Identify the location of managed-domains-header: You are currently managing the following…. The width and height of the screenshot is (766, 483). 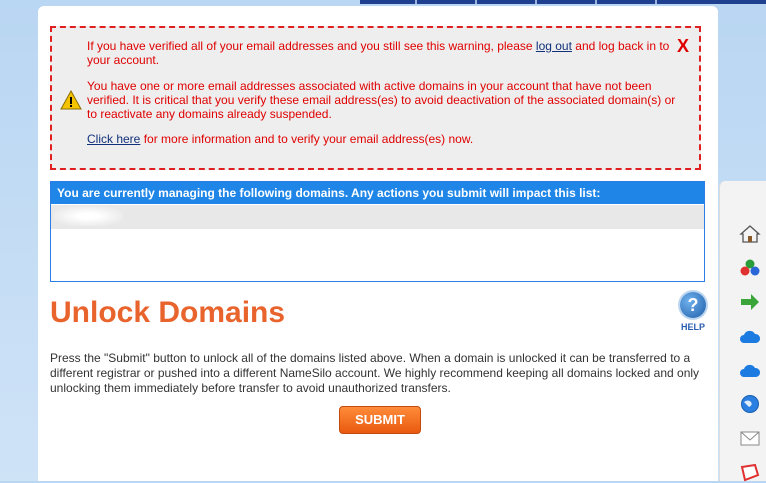
(377, 193).